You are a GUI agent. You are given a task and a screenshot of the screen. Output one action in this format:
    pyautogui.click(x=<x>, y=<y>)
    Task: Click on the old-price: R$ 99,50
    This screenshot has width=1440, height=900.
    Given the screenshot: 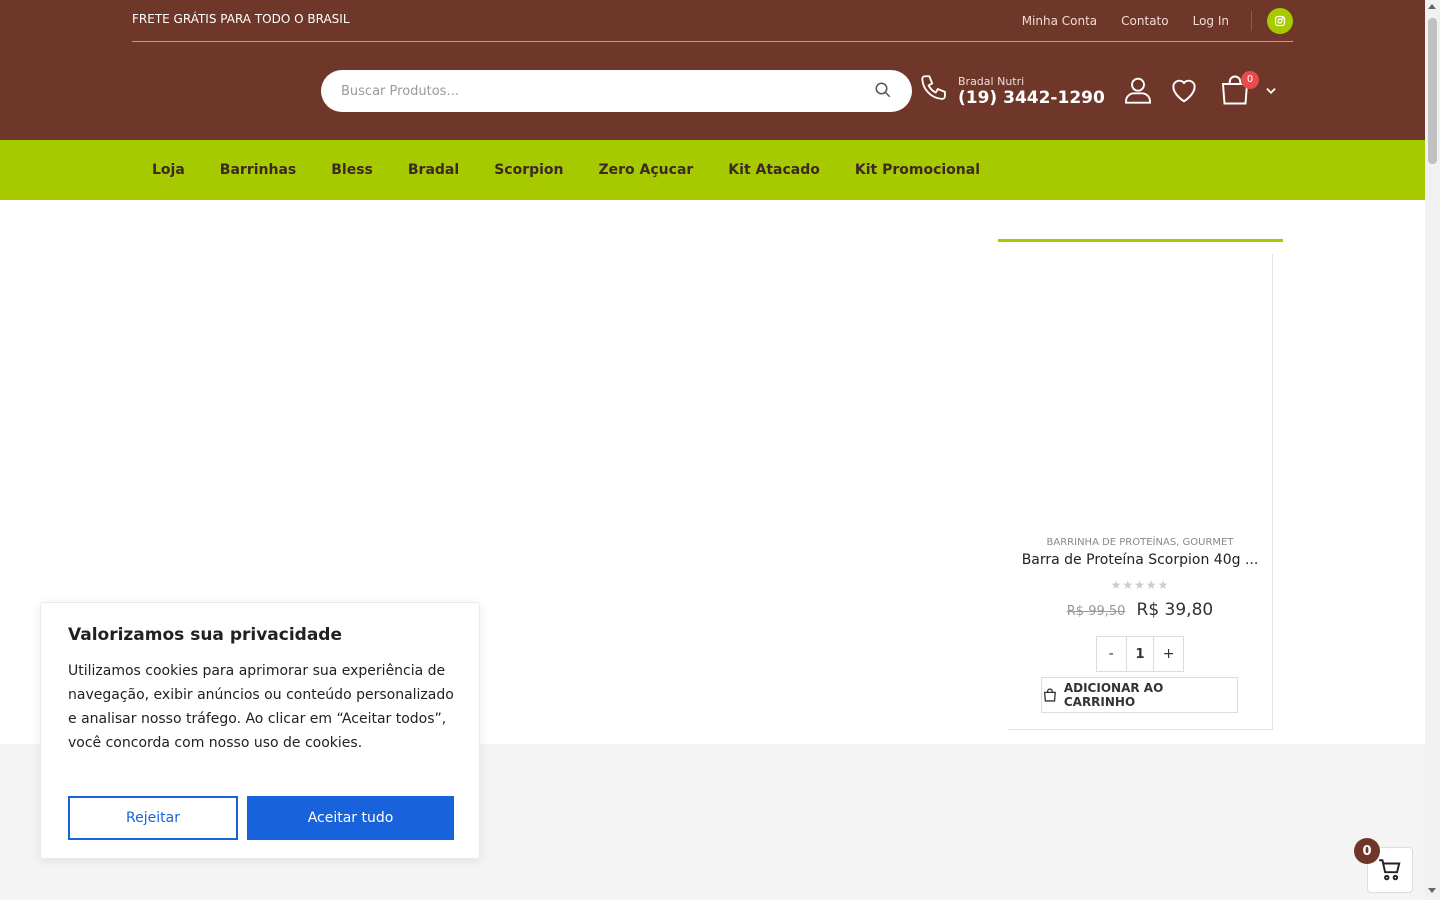 What is the action you would take?
    pyautogui.click(x=1096, y=611)
    